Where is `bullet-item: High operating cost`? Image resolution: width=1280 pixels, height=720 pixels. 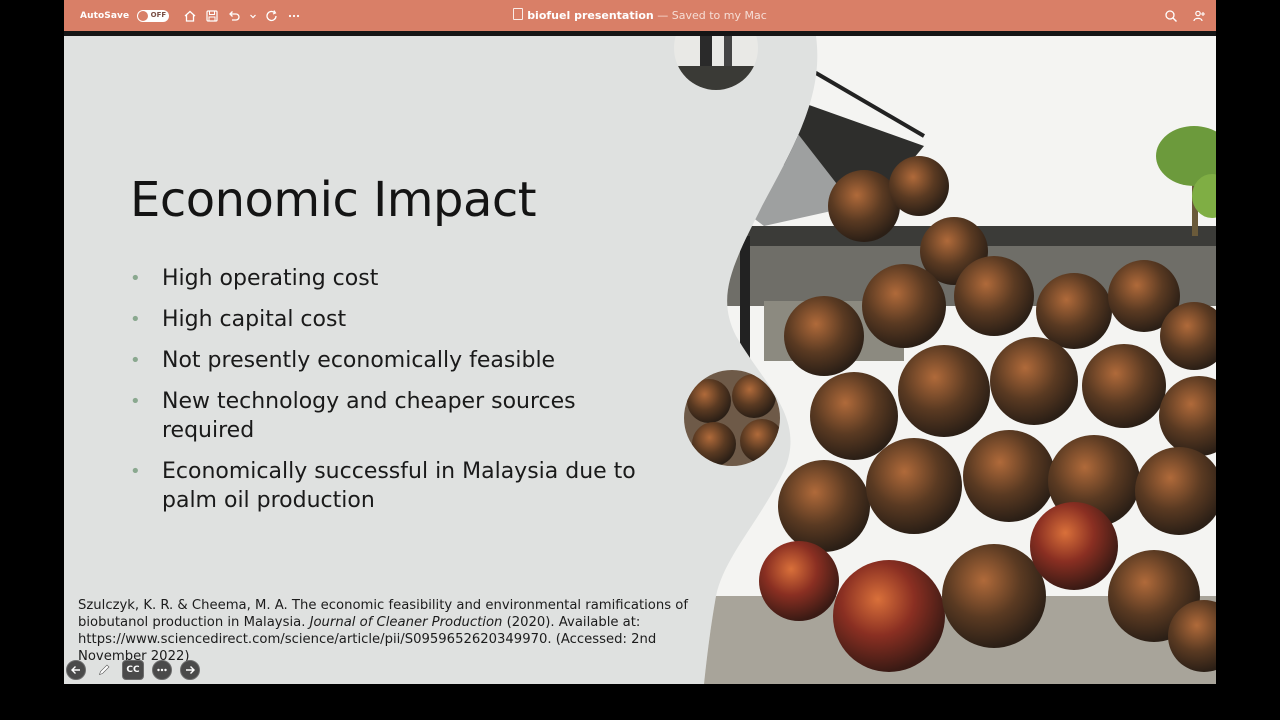 bullet-item: High operating cost is located at coordinates (400, 278).